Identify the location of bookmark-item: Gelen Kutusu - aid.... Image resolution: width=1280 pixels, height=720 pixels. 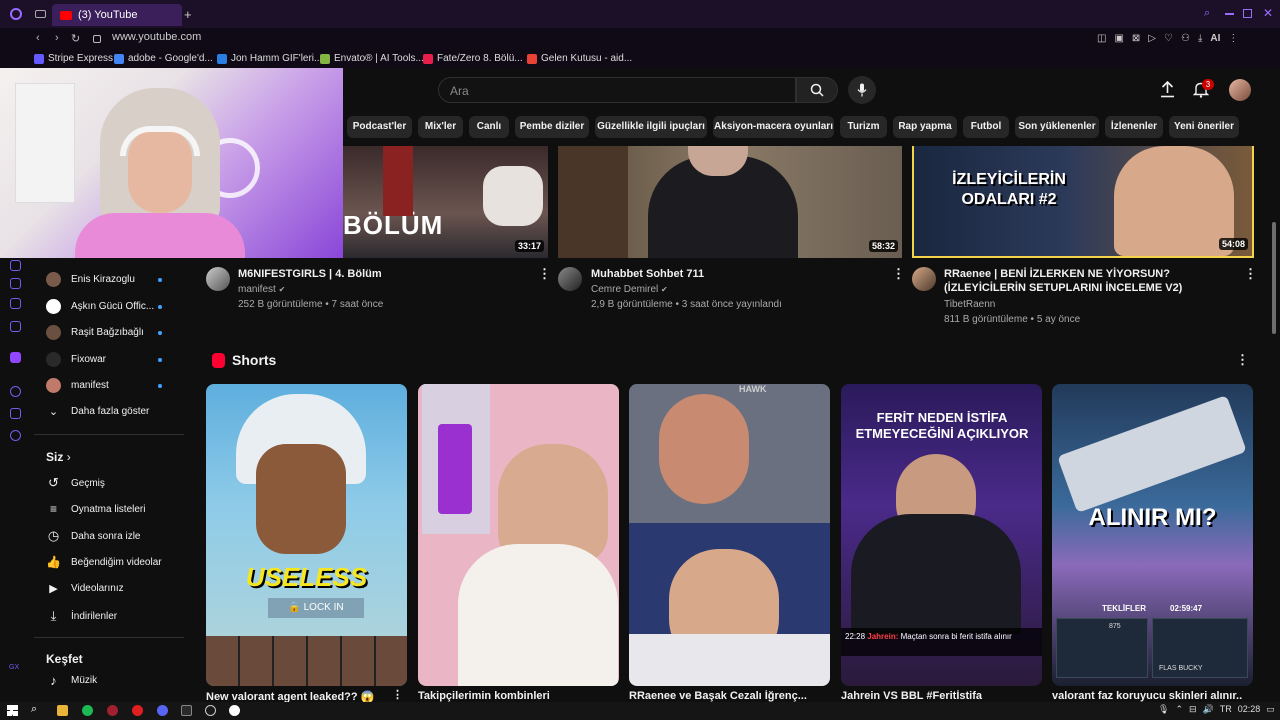
(579, 58).